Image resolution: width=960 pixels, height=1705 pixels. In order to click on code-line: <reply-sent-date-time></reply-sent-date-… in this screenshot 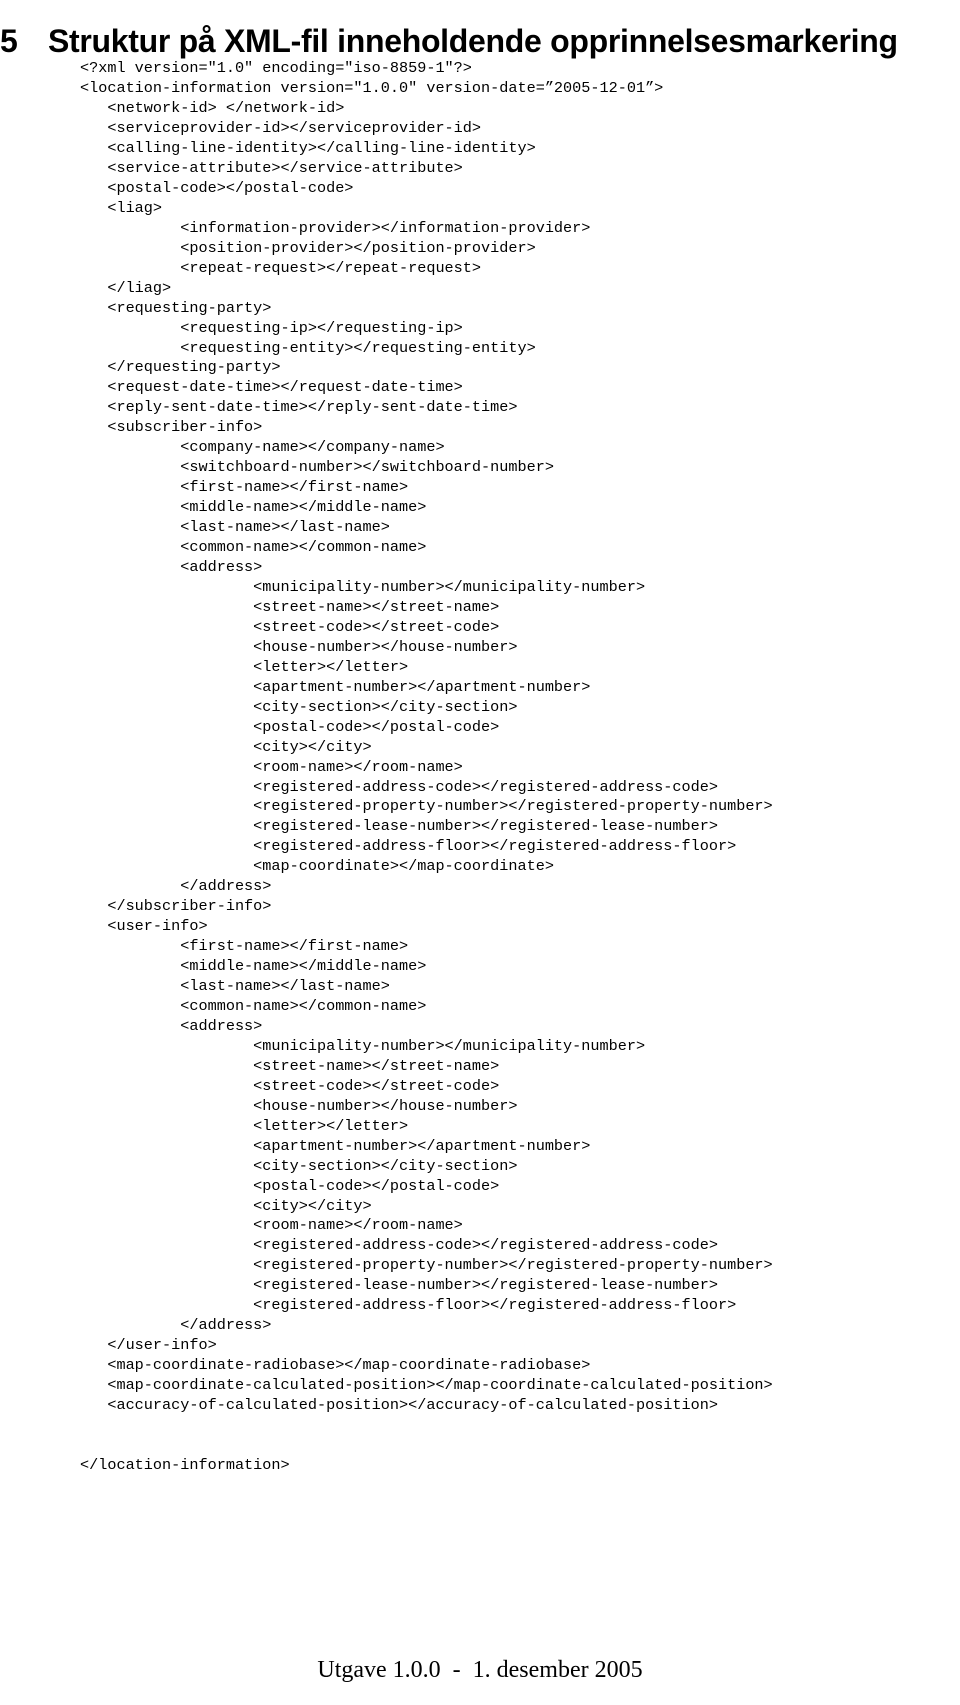, I will do `click(299, 407)`.